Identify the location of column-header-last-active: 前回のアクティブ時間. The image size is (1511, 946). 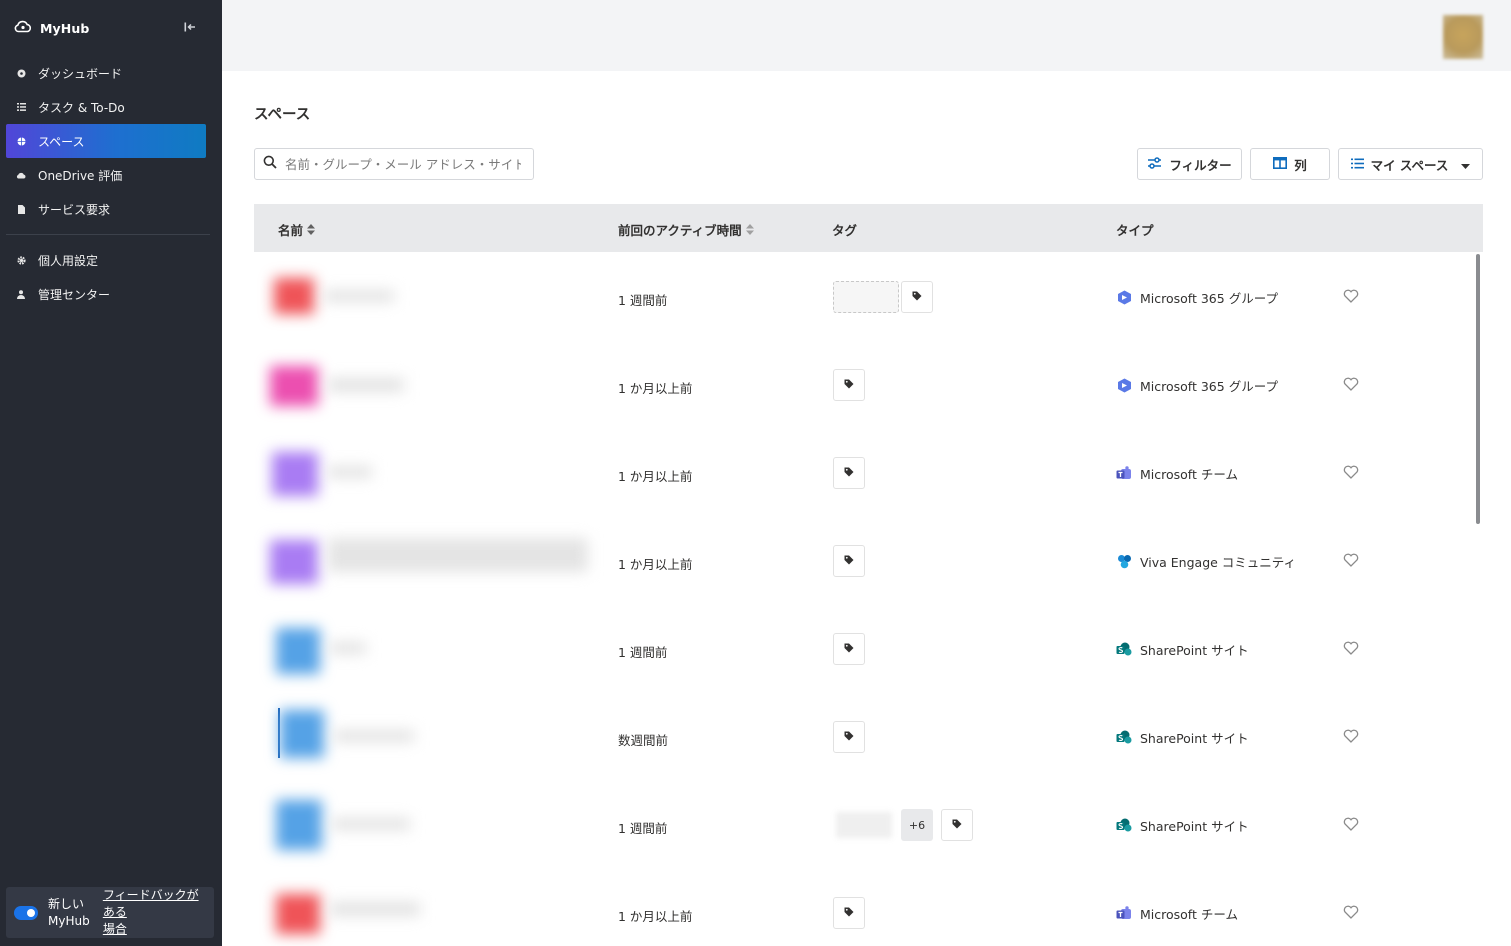
(686, 229).